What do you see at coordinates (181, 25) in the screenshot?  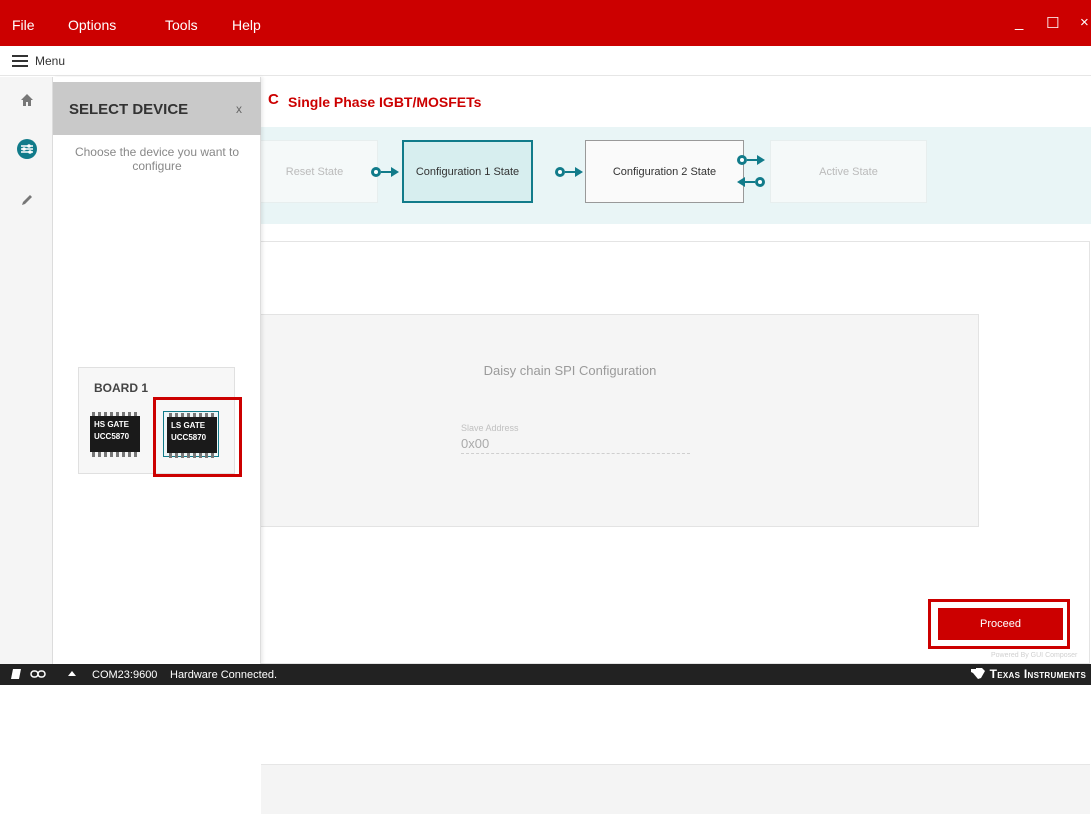 I see `menu-tools: Tools` at bounding box center [181, 25].